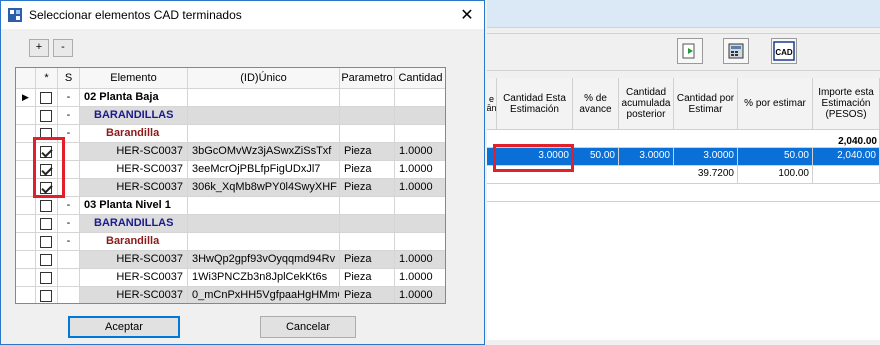  I want to click on grid-row-empty, so click(683, 193).